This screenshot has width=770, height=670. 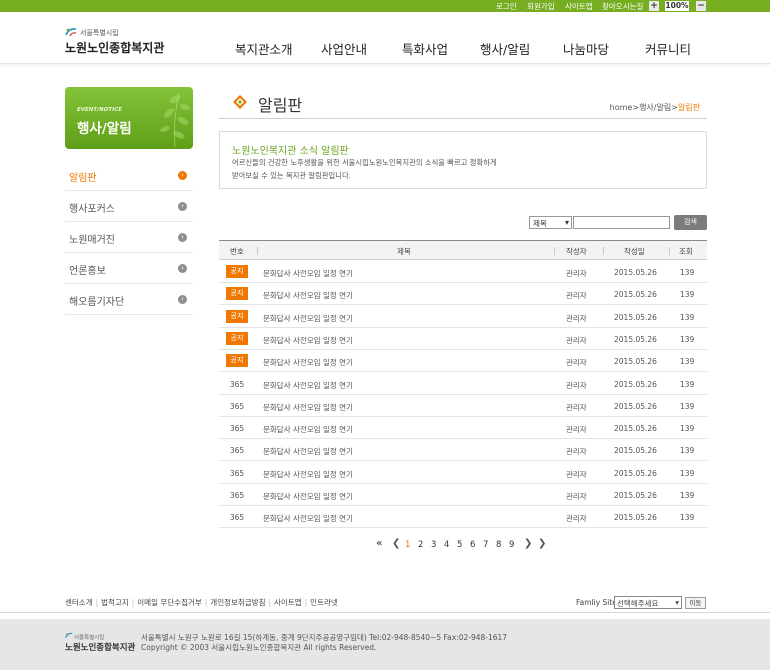 What do you see at coordinates (175, 119) in the screenshot?
I see `leaf-decoration-icon` at bounding box center [175, 119].